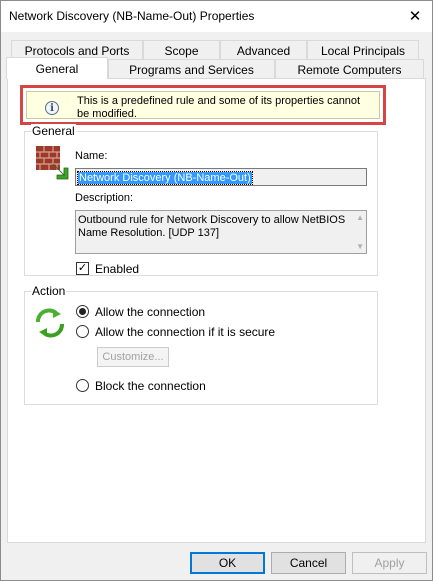 Image resolution: width=433 pixels, height=581 pixels. What do you see at coordinates (360, 217) in the screenshot?
I see `scroll-up-icon: ▲` at bounding box center [360, 217].